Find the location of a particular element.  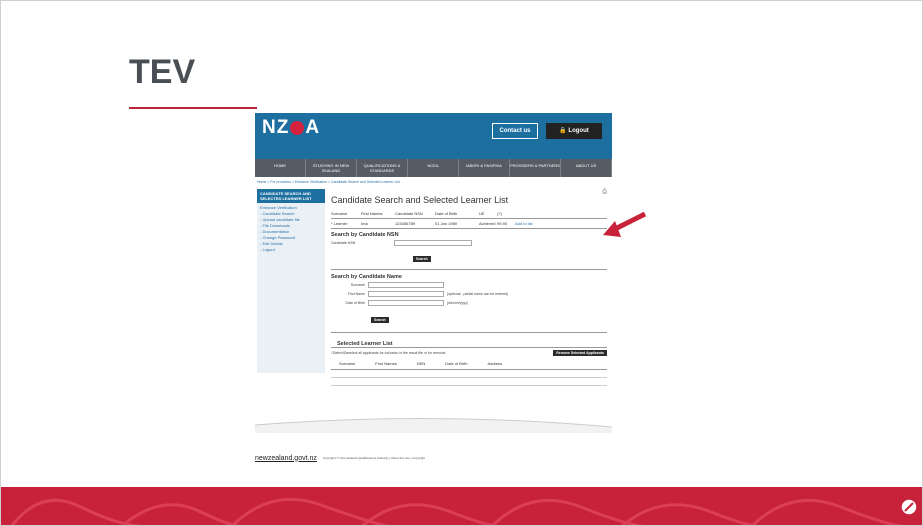

title-underline is located at coordinates (193, 108).